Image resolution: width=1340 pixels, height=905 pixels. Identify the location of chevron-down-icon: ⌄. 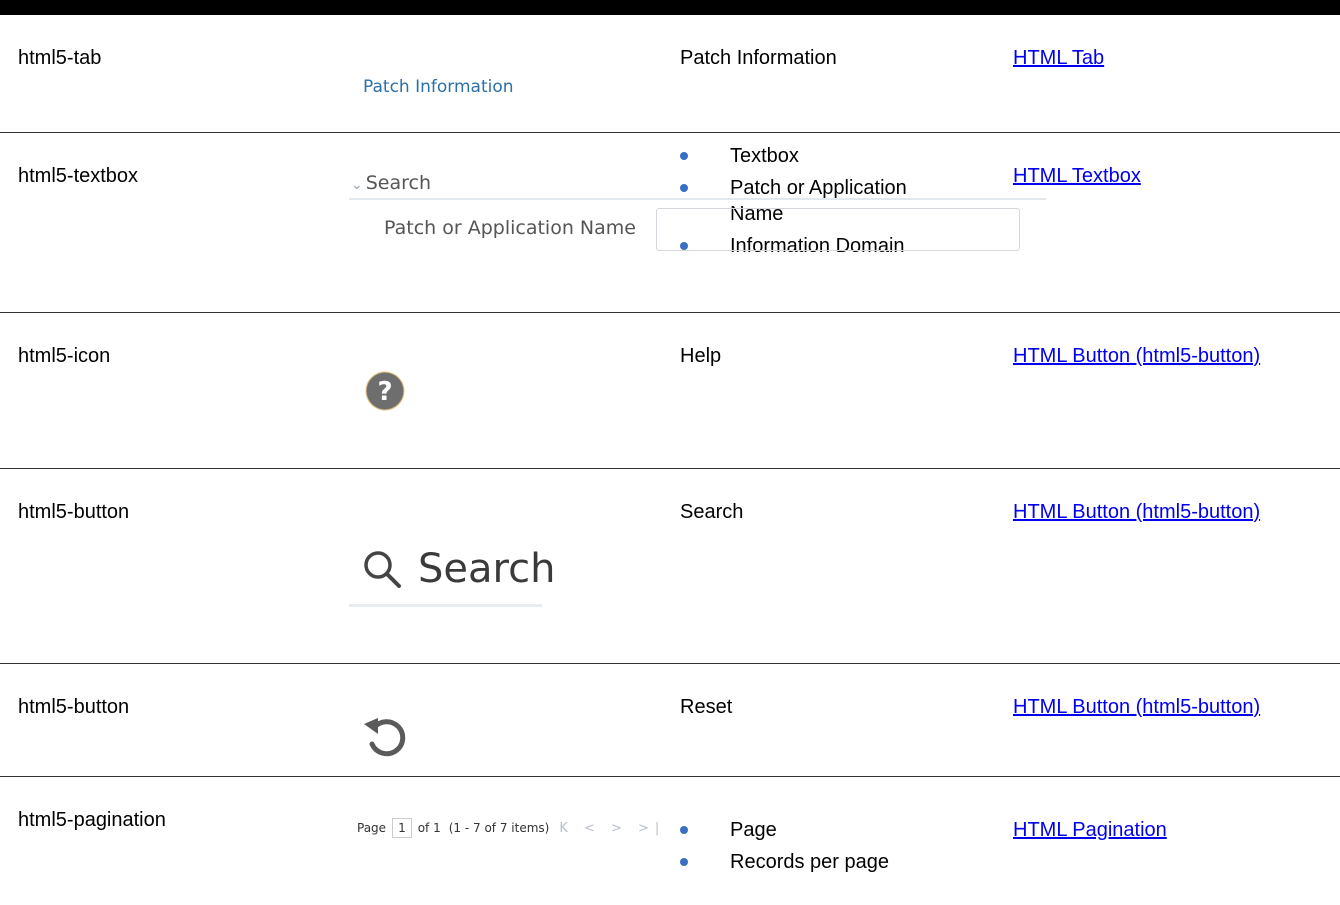
(357, 185).